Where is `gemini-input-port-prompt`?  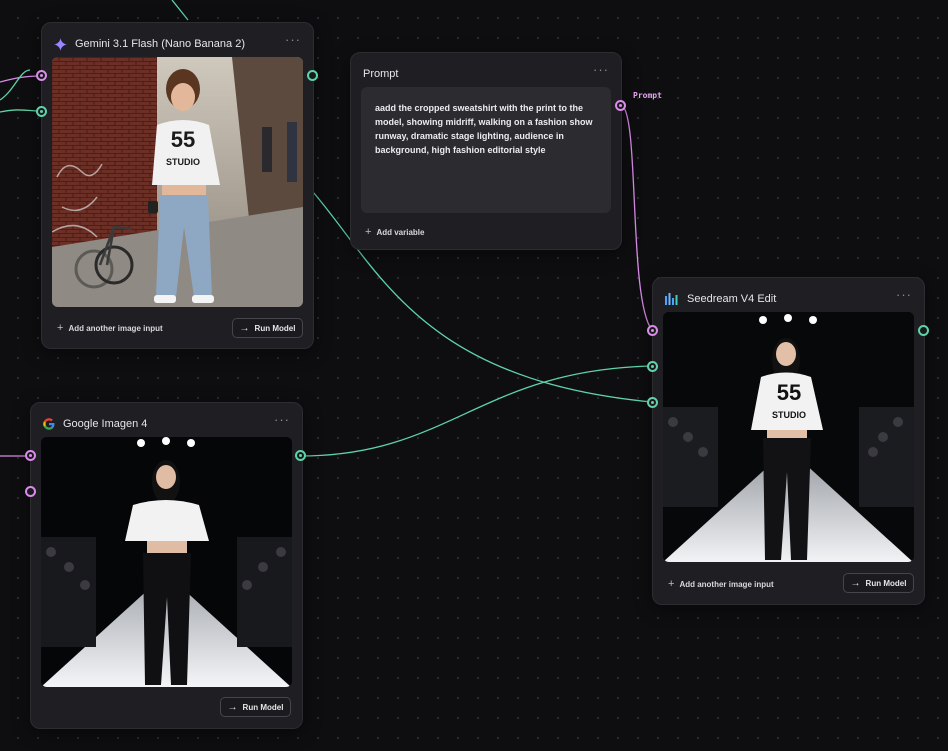
gemini-input-port-prompt is located at coordinates (41, 75).